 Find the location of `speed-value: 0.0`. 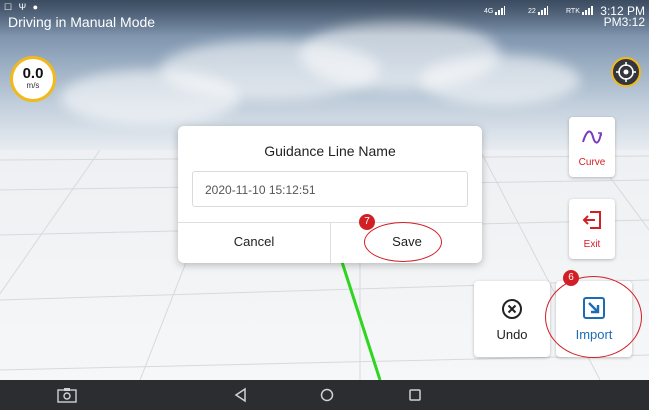

speed-value: 0.0 is located at coordinates (33, 73).